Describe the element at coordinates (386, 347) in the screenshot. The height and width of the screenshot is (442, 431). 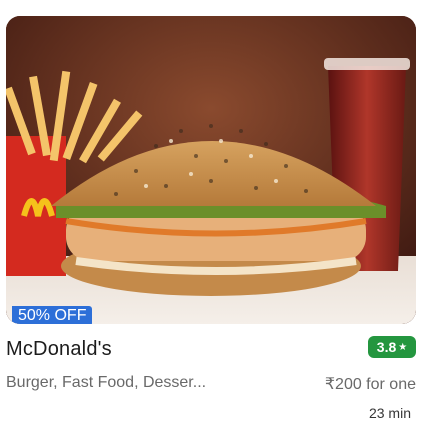
I see `rating-value: 3.8` at that location.